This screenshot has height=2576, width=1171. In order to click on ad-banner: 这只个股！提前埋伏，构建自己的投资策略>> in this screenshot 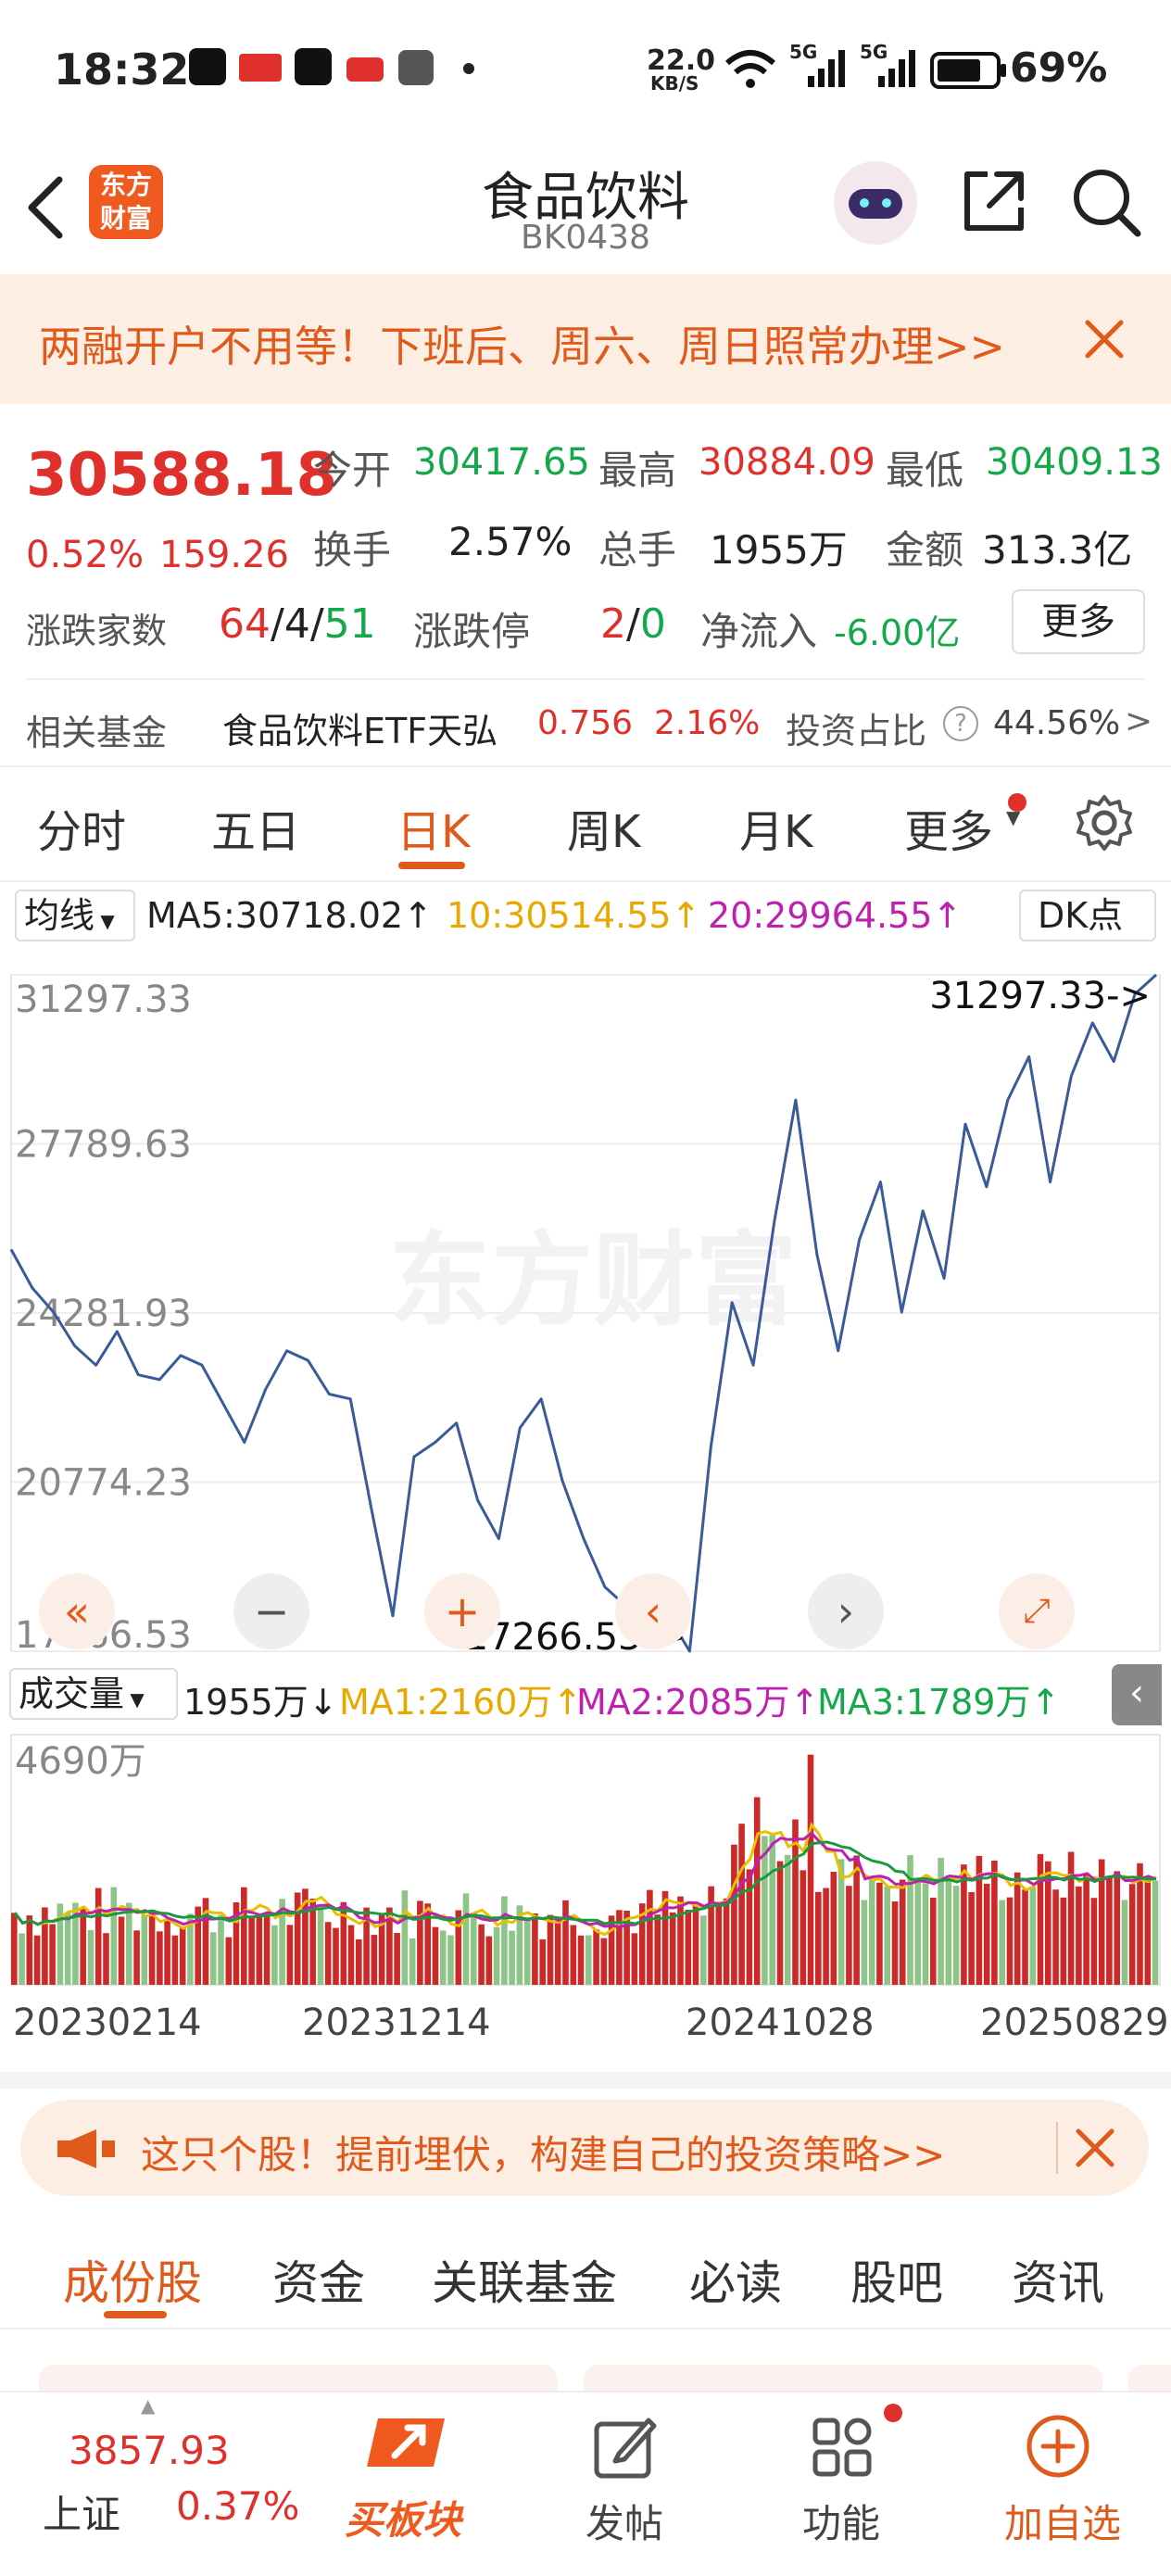, I will do `click(584, 2148)`.